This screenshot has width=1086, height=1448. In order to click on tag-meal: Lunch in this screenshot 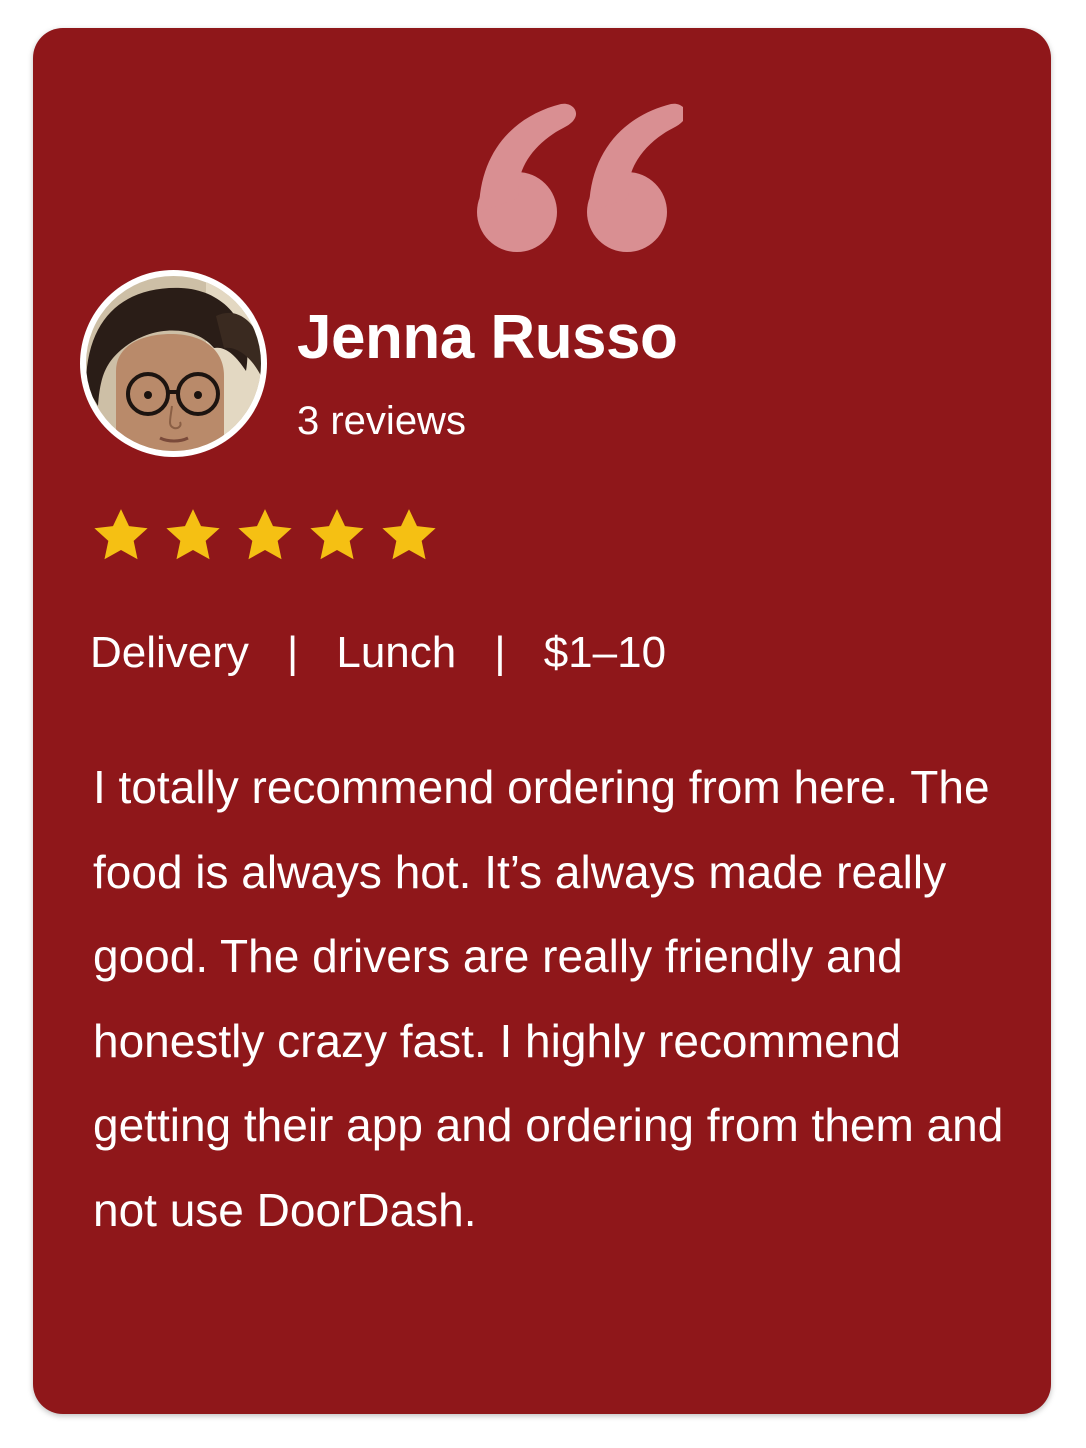, I will do `click(396, 652)`.